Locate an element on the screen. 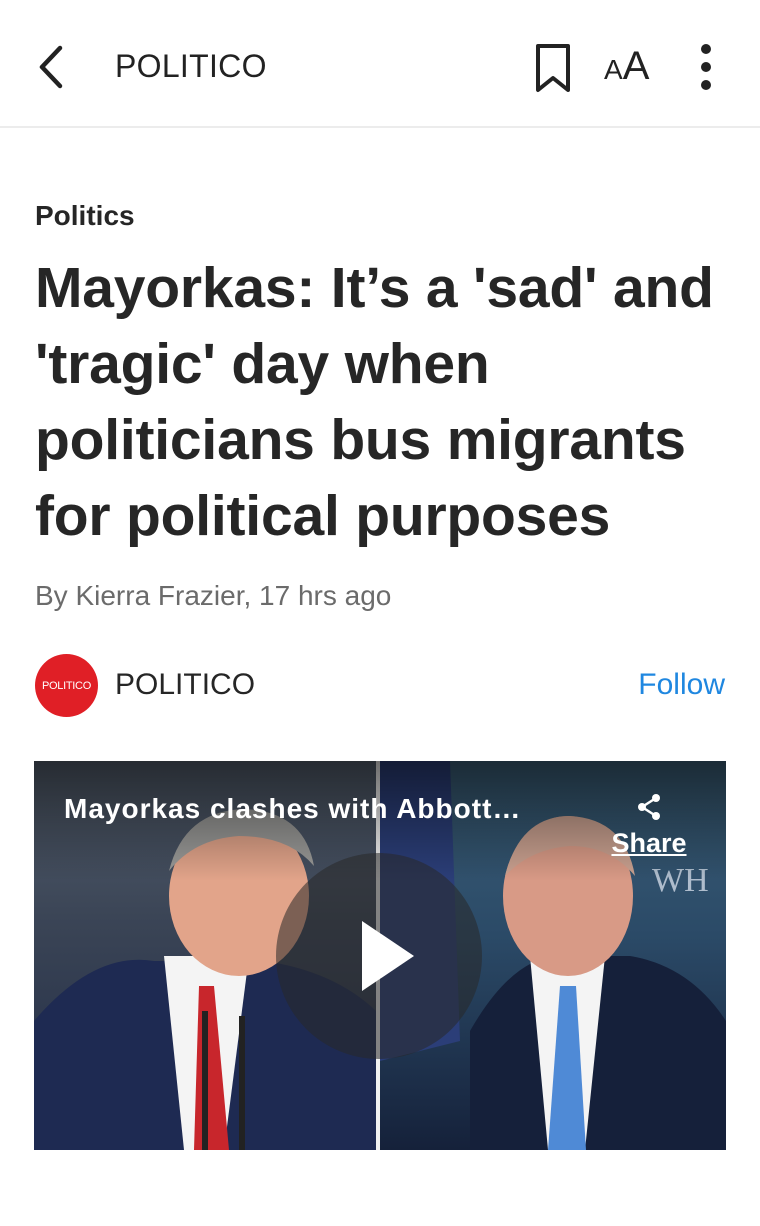  bookmark-icon is located at coordinates (553, 68).